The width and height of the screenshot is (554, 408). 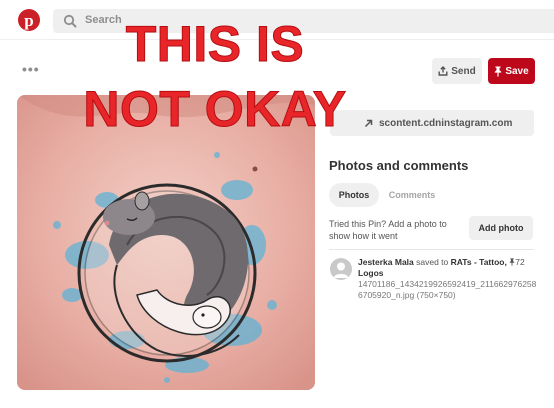 I want to click on svg-text: p, so click(x=28, y=20).